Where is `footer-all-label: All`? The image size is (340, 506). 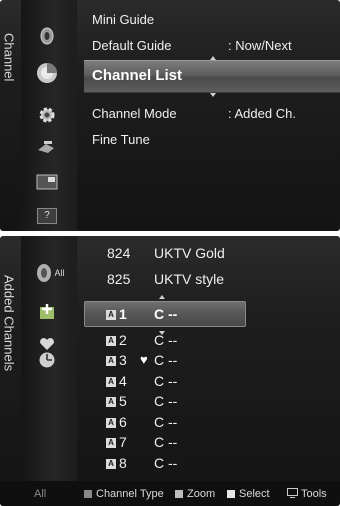
footer-all-label: All is located at coordinates (40, 494).